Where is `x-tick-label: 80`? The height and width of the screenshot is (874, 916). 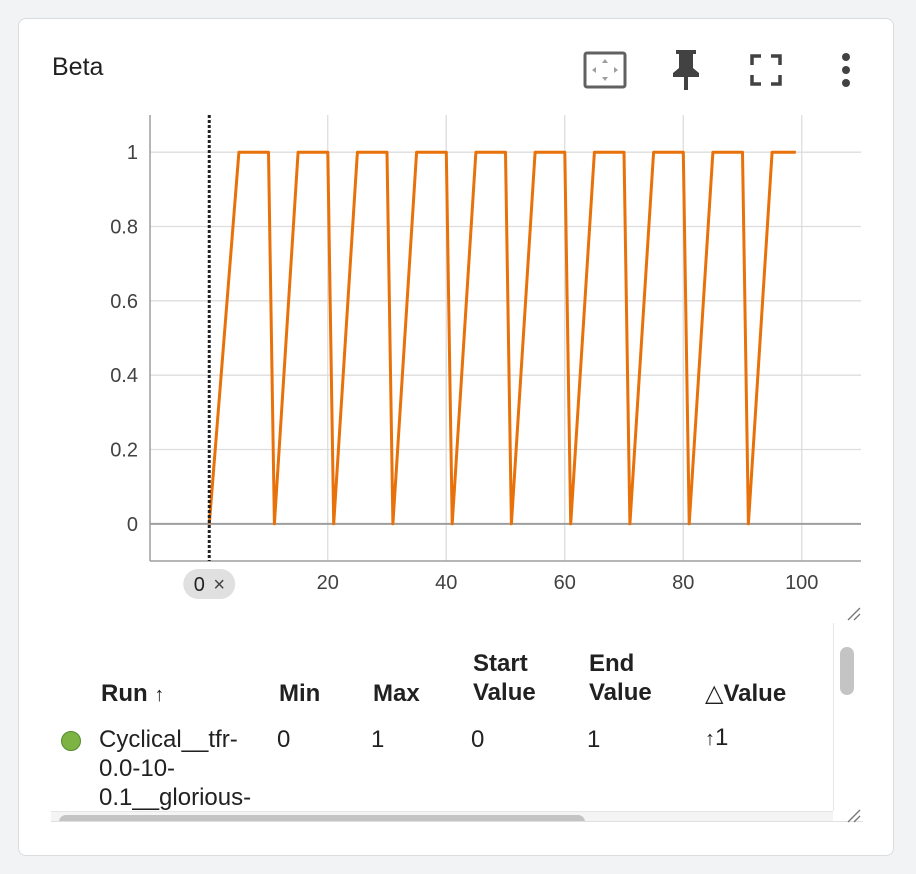
x-tick-label: 80 is located at coordinates (683, 583).